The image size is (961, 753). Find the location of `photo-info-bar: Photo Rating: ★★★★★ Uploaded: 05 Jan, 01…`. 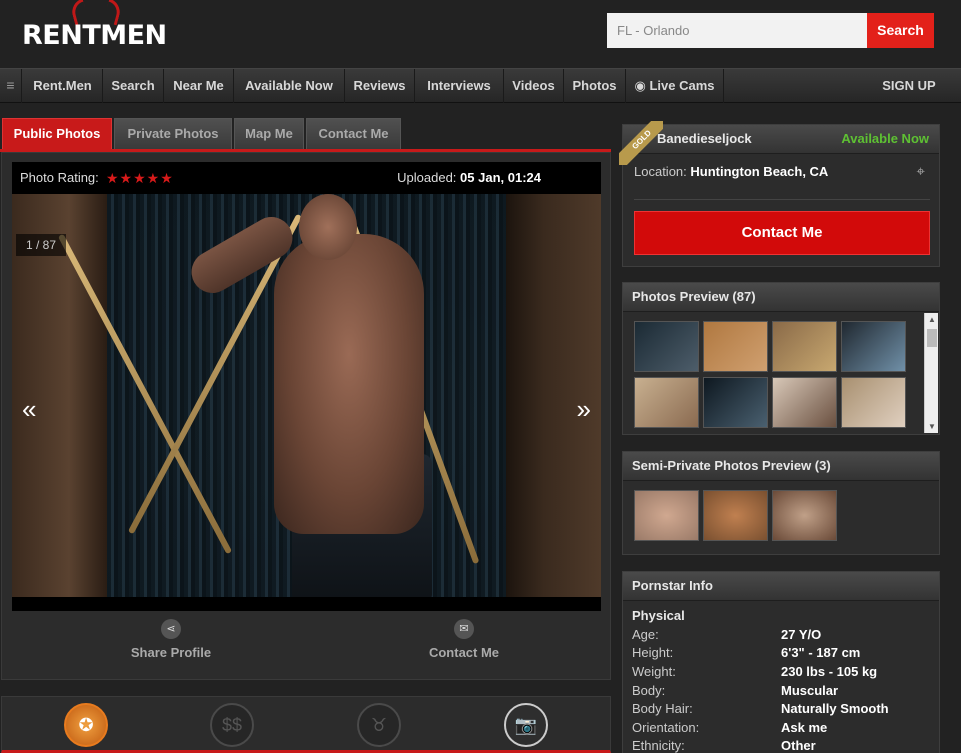

photo-info-bar: Photo Rating: ★★★★★ Uploaded: 05 Jan, 01… is located at coordinates (306, 178).